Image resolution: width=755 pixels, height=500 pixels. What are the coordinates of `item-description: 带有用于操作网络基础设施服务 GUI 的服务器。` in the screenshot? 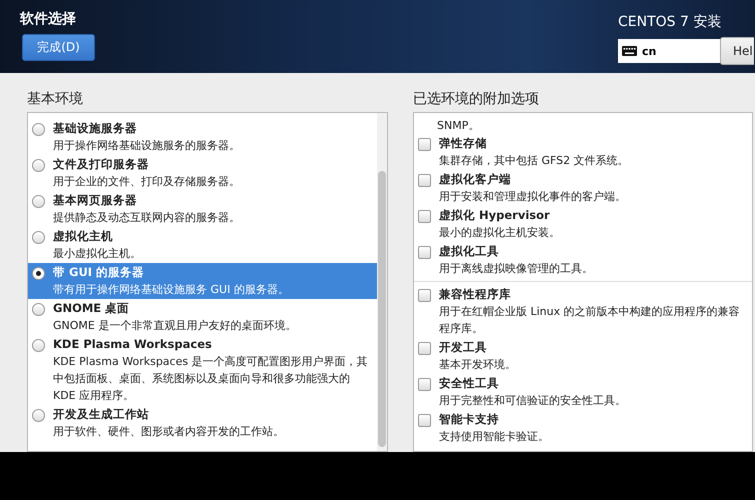 It's located at (171, 290).